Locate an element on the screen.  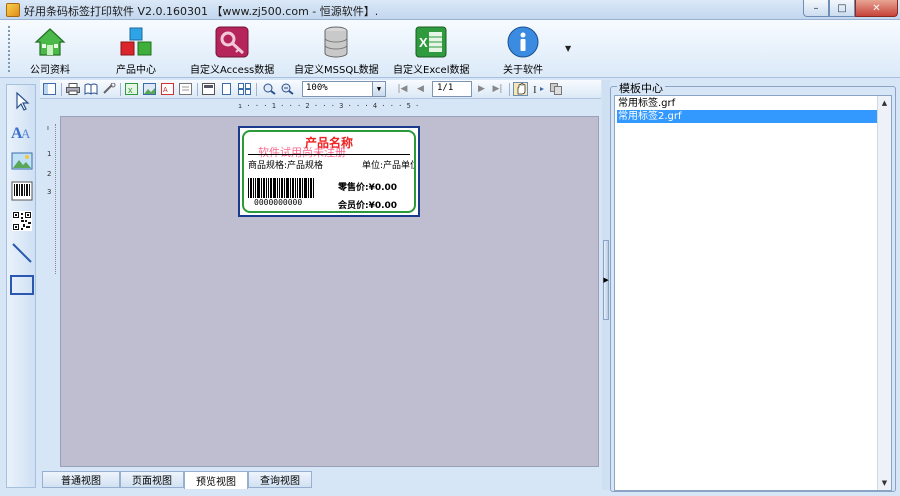
design-toolbox: AA is located at coordinates (21, 286).